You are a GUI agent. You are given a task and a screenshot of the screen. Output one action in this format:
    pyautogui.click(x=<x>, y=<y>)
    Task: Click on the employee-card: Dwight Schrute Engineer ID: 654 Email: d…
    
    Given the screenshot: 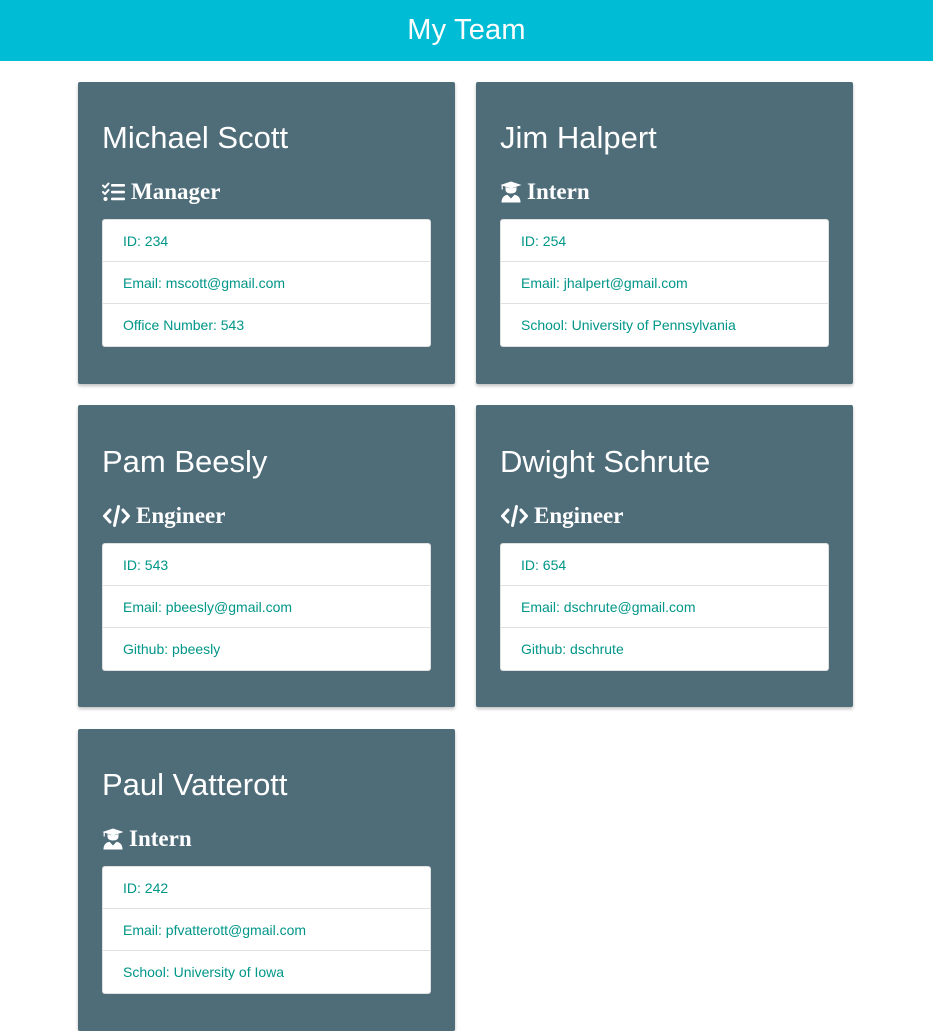 What is the action you would take?
    pyautogui.click(x=664, y=556)
    